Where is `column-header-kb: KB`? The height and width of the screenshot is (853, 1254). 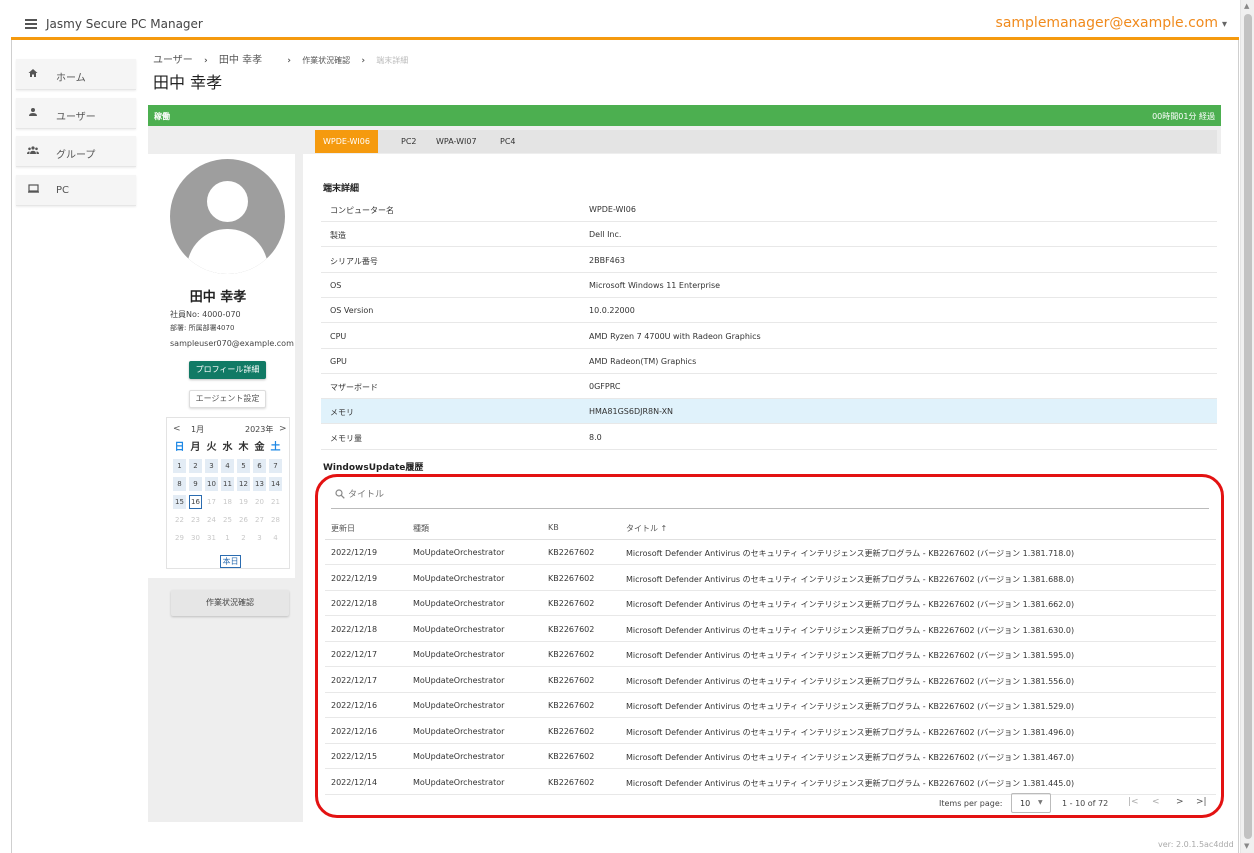
column-header-kb: KB is located at coordinates (553, 527).